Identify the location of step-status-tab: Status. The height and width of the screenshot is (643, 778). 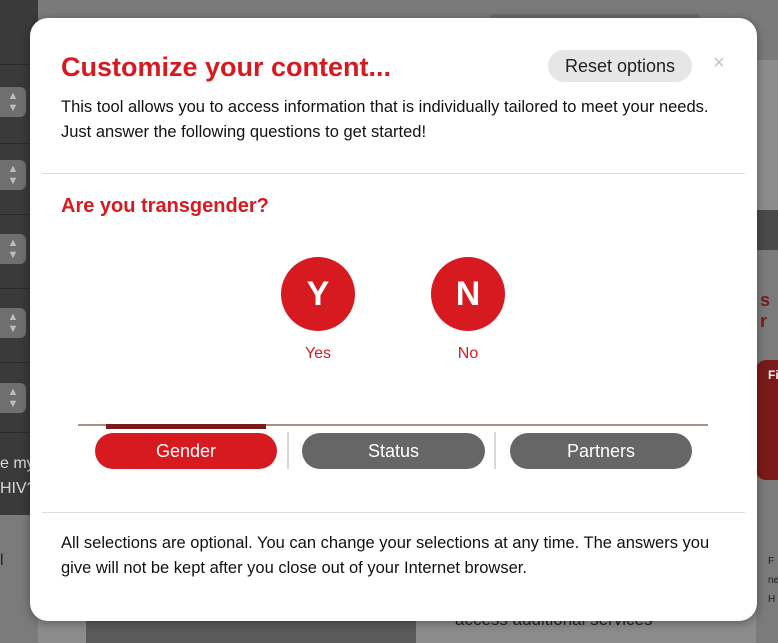
(393, 451).